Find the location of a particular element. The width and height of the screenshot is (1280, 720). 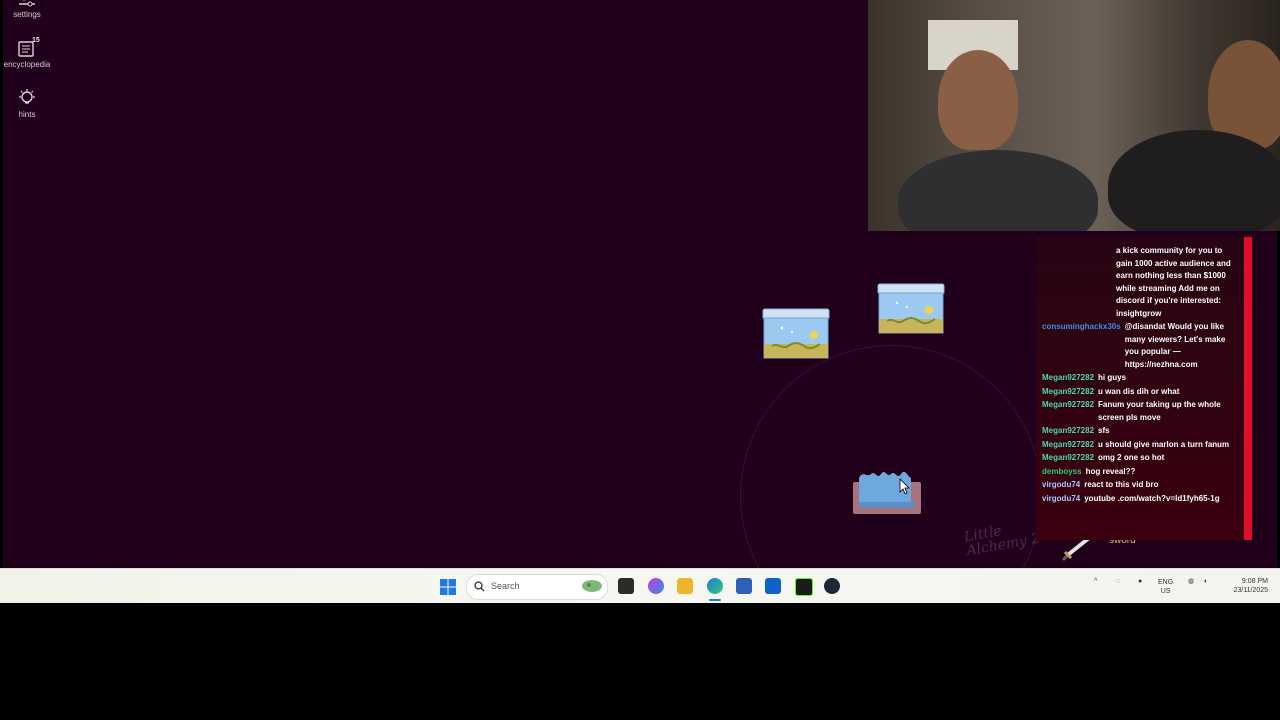

edge-browser-icon is located at coordinates (715, 586).